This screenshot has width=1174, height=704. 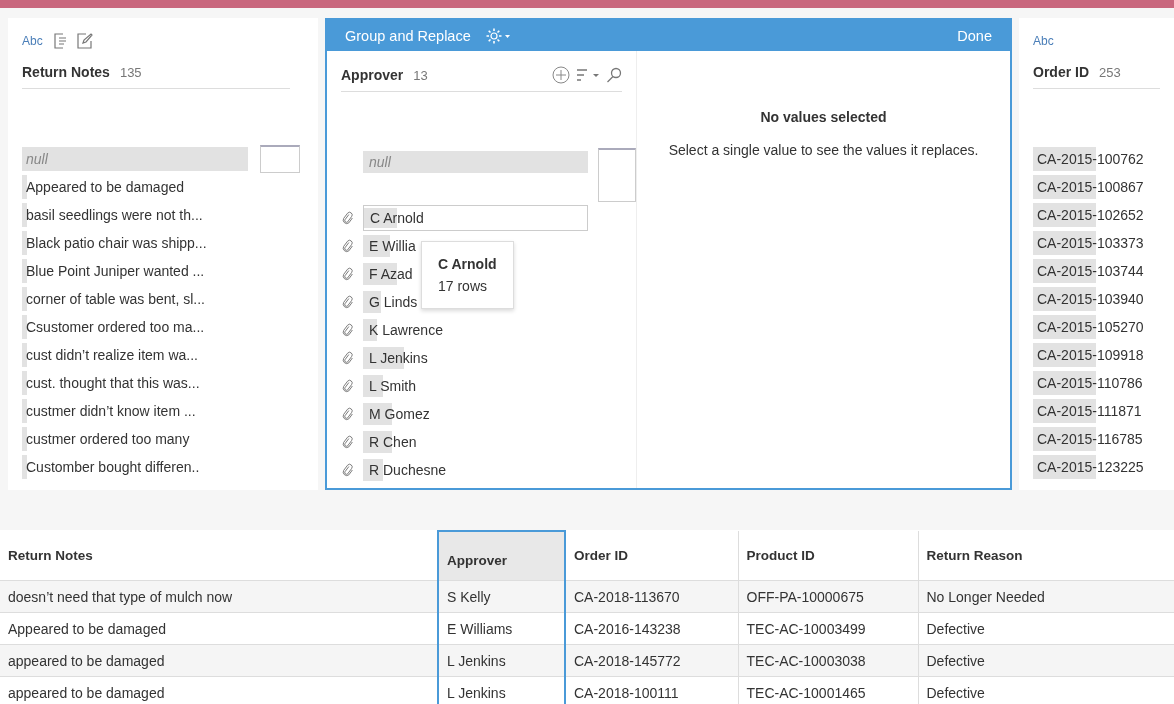 I want to click on value-item: R Duchesne, so click(x=408, y=470).